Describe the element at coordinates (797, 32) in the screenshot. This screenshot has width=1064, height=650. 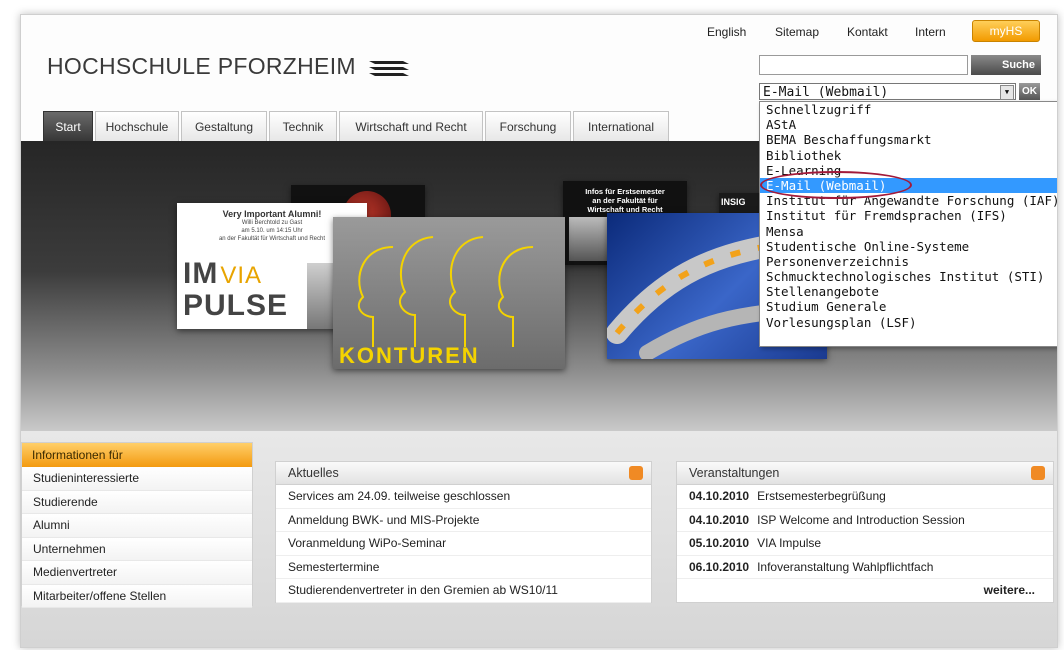
I see `link-sitemap: Sitemap` at that location.